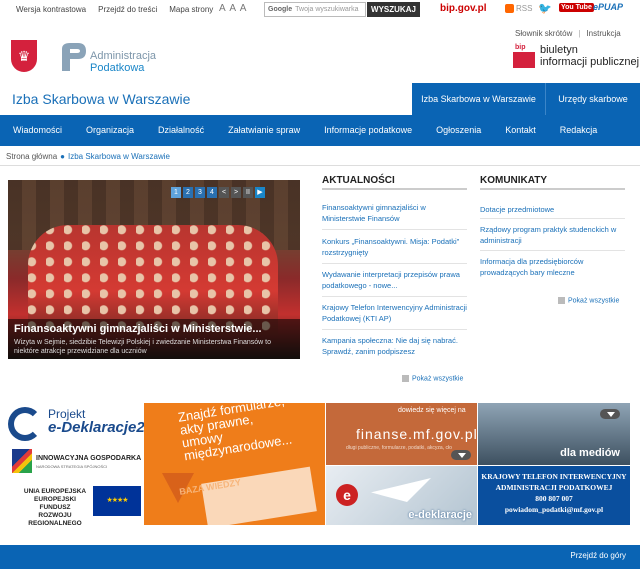 The width and height of the screenshot is (640, 569). Describe the element at coordinates (200, 192) in the screenshot. I see `slider-page-3: 3` at that location.